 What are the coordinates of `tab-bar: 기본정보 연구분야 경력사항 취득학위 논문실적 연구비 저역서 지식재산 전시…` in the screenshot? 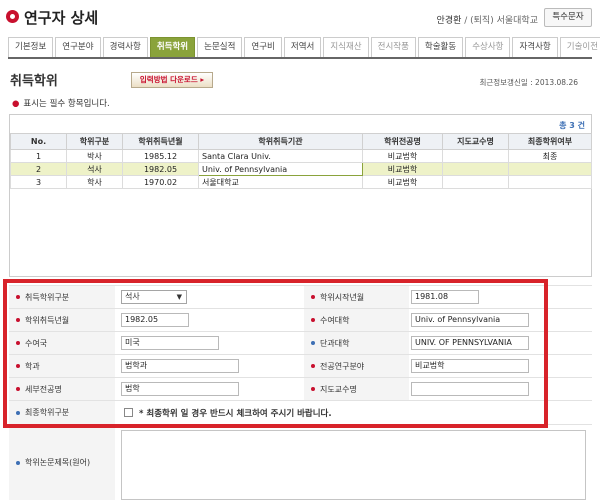 It's located at (304, 48).